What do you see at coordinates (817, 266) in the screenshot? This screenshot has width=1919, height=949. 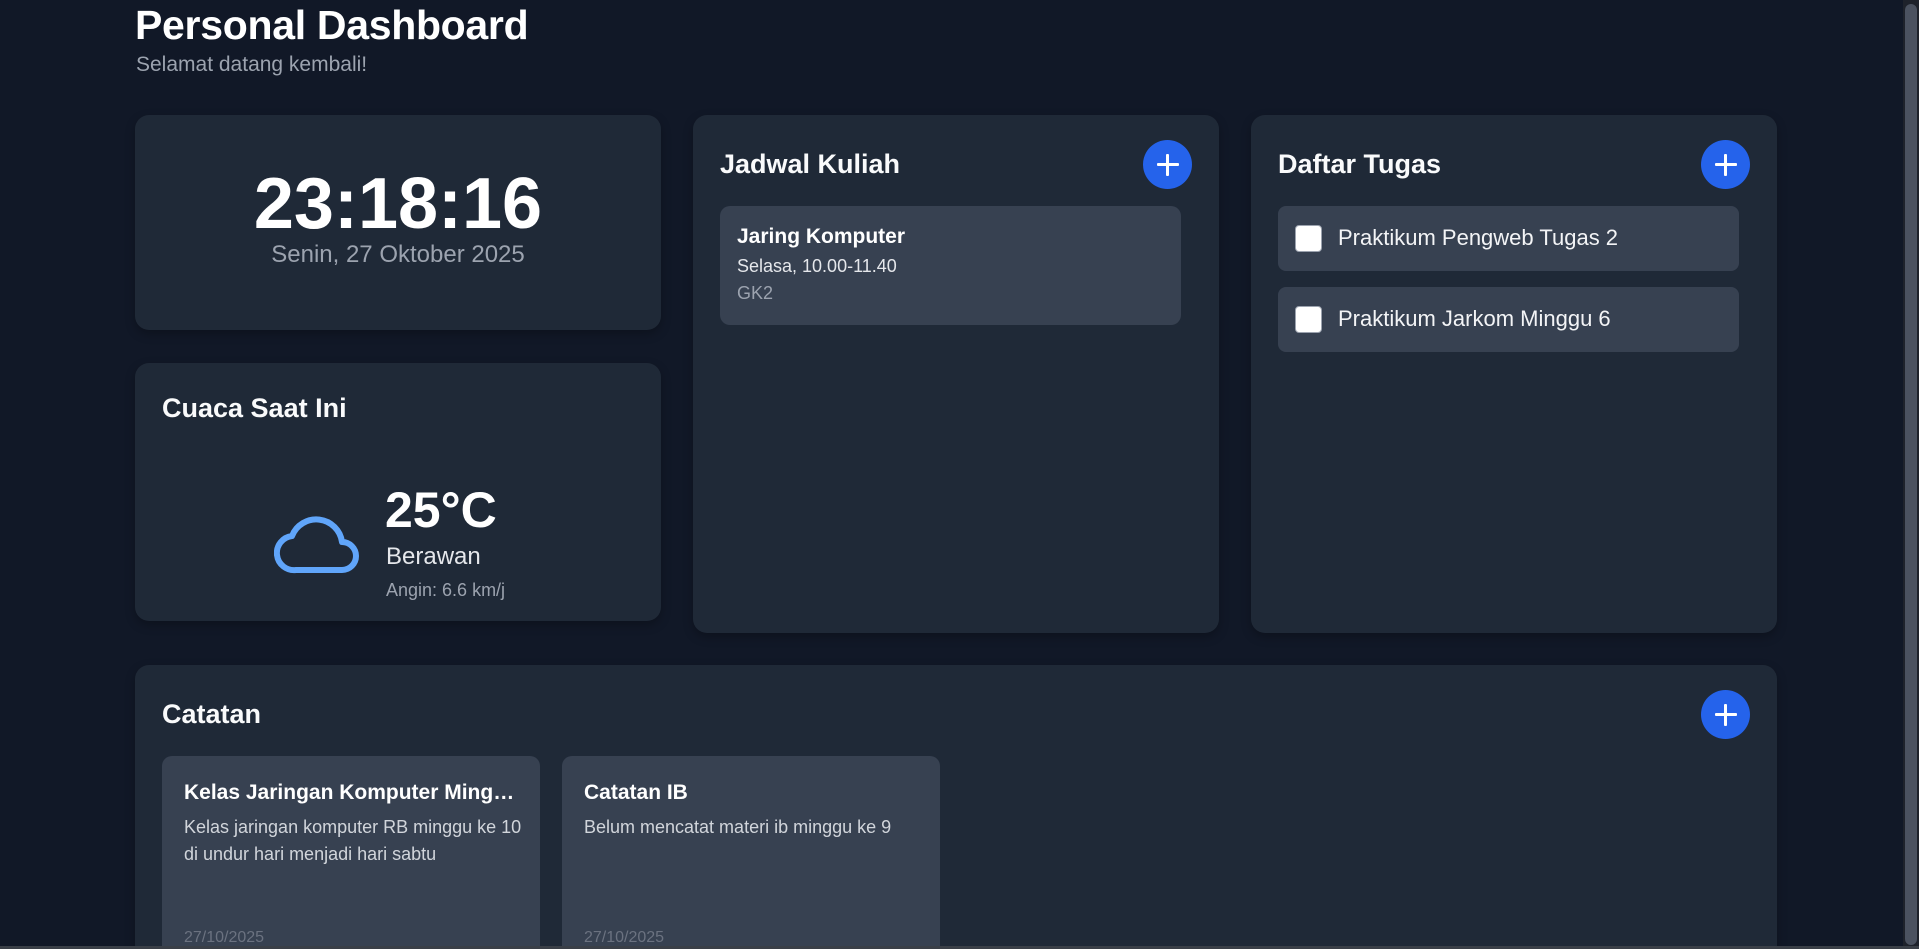 I see `schedule-course-time: Selasa, 10.00-11.40` at bounding box center [817, 266].